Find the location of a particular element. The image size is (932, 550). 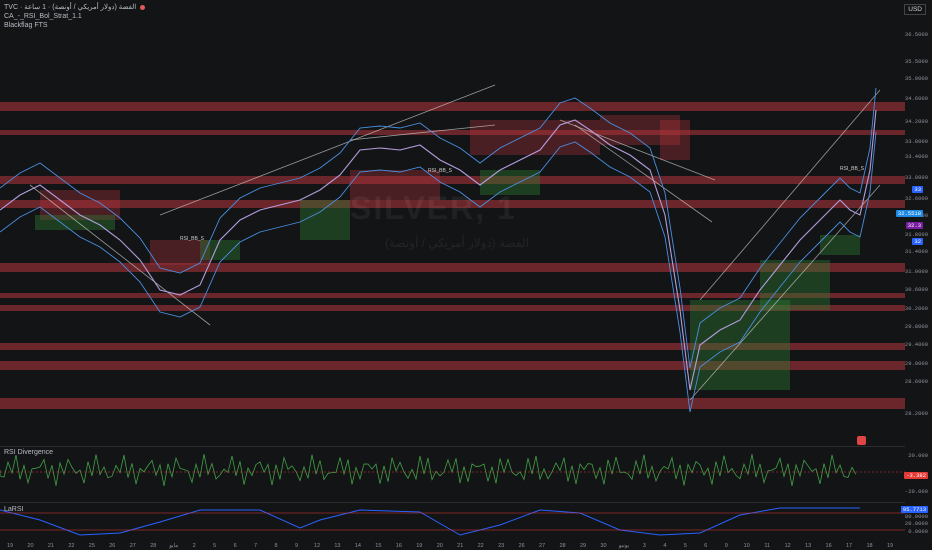

time-axis-label: 29 is located at coordinates (583, 546).